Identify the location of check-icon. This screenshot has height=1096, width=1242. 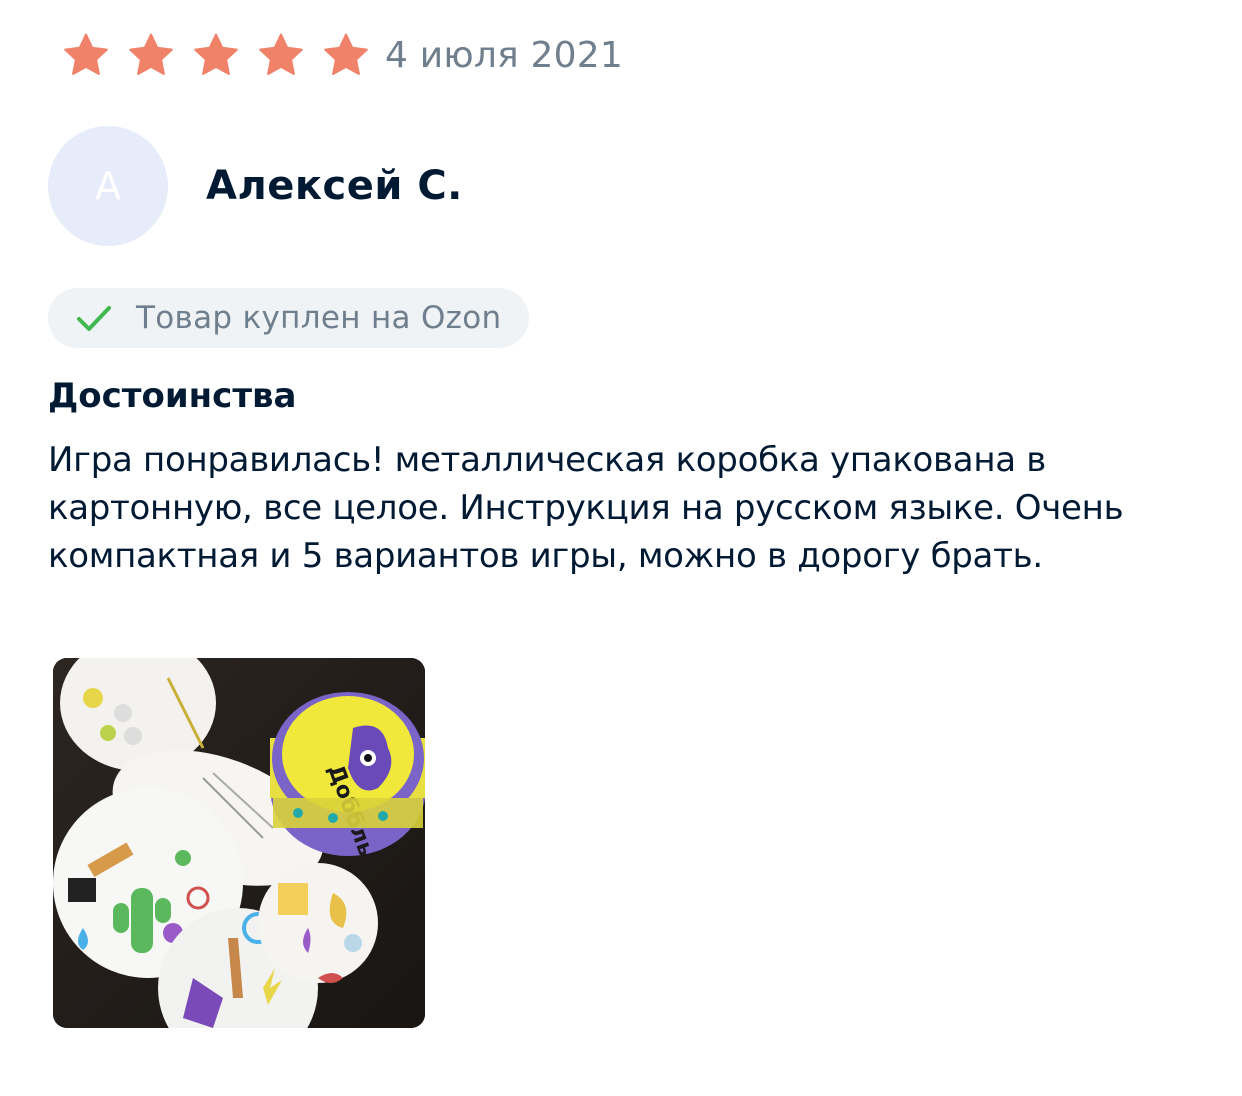
(94, 318).